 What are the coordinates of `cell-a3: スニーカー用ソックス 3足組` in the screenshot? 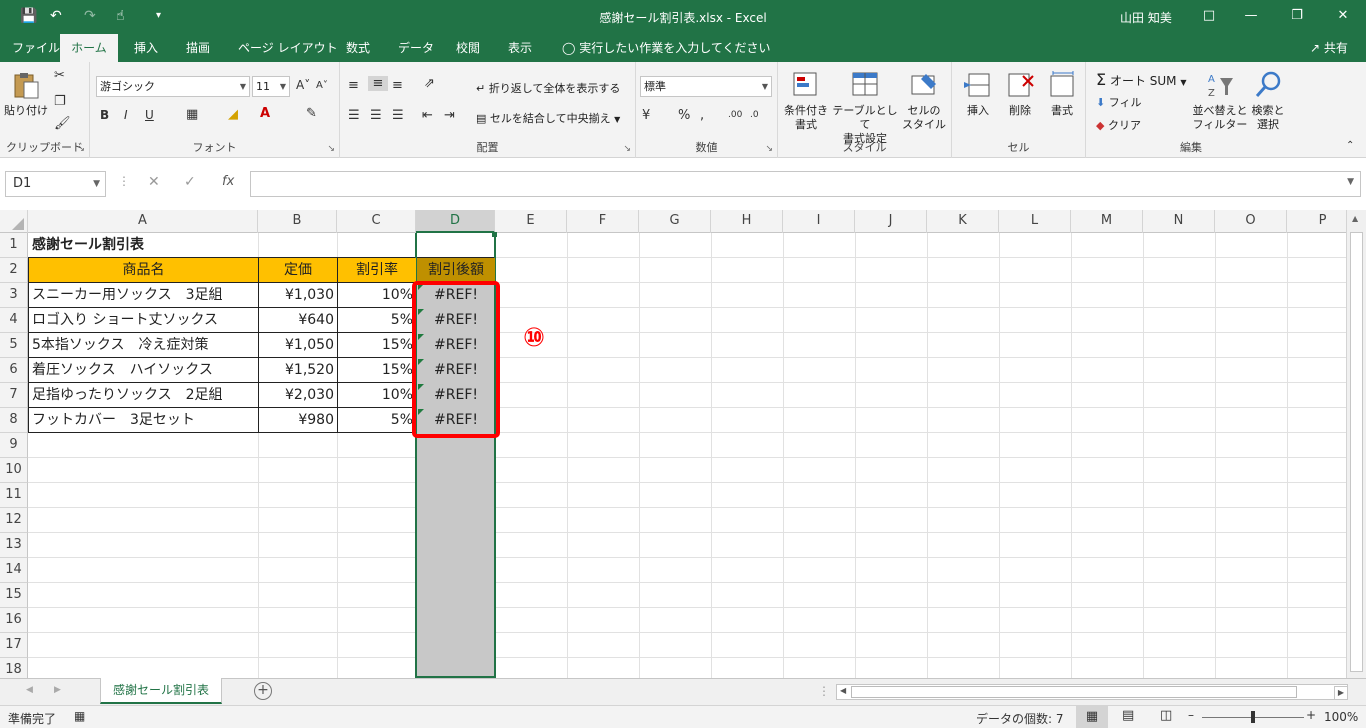 It's located at (143, 295).